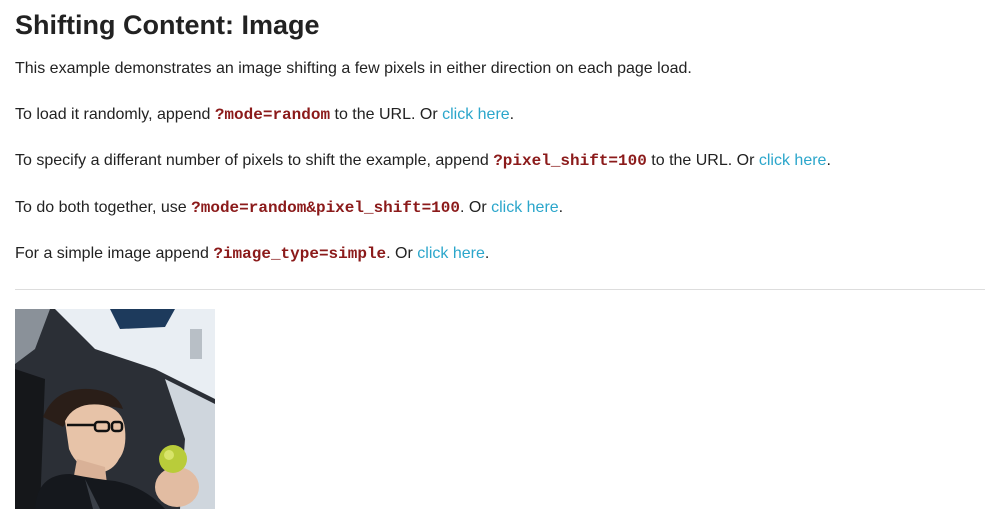 This screenshot has width=1000, height=509. I want to click on person-in-car-photo-icon, so click(115, 409).